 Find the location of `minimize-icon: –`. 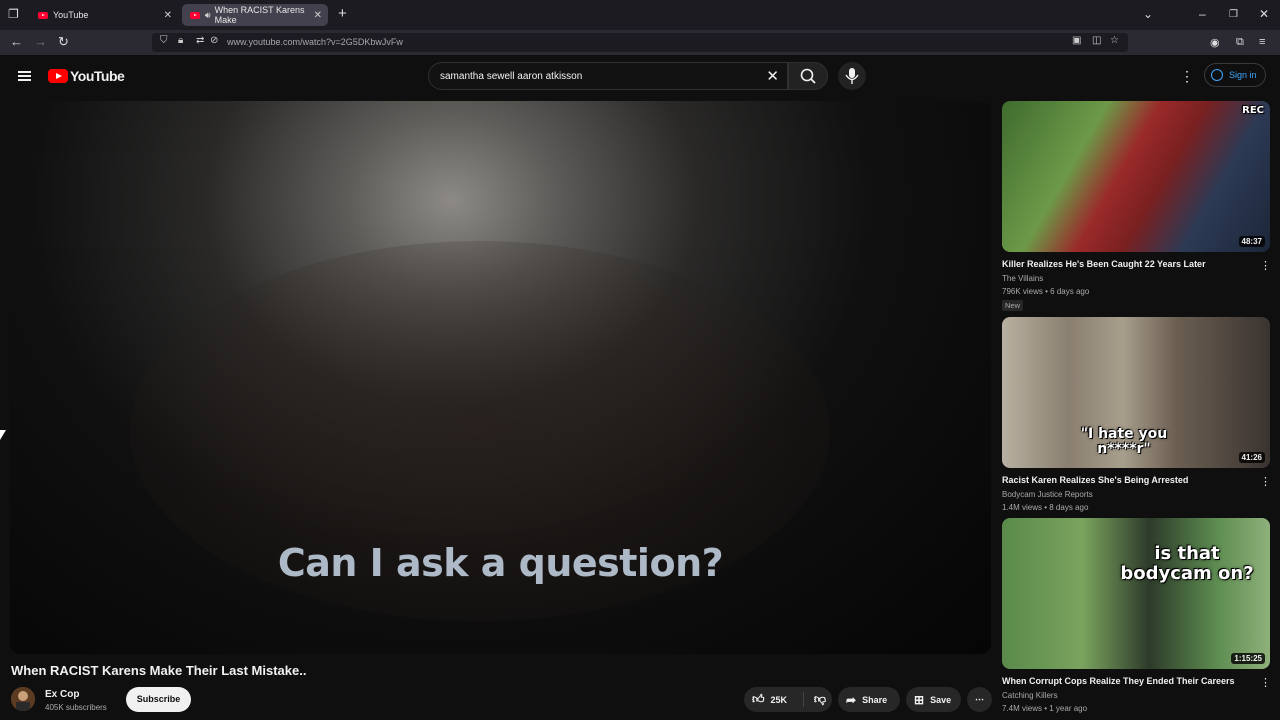

minimize-icon: – is located at coordinates (1202, 14).